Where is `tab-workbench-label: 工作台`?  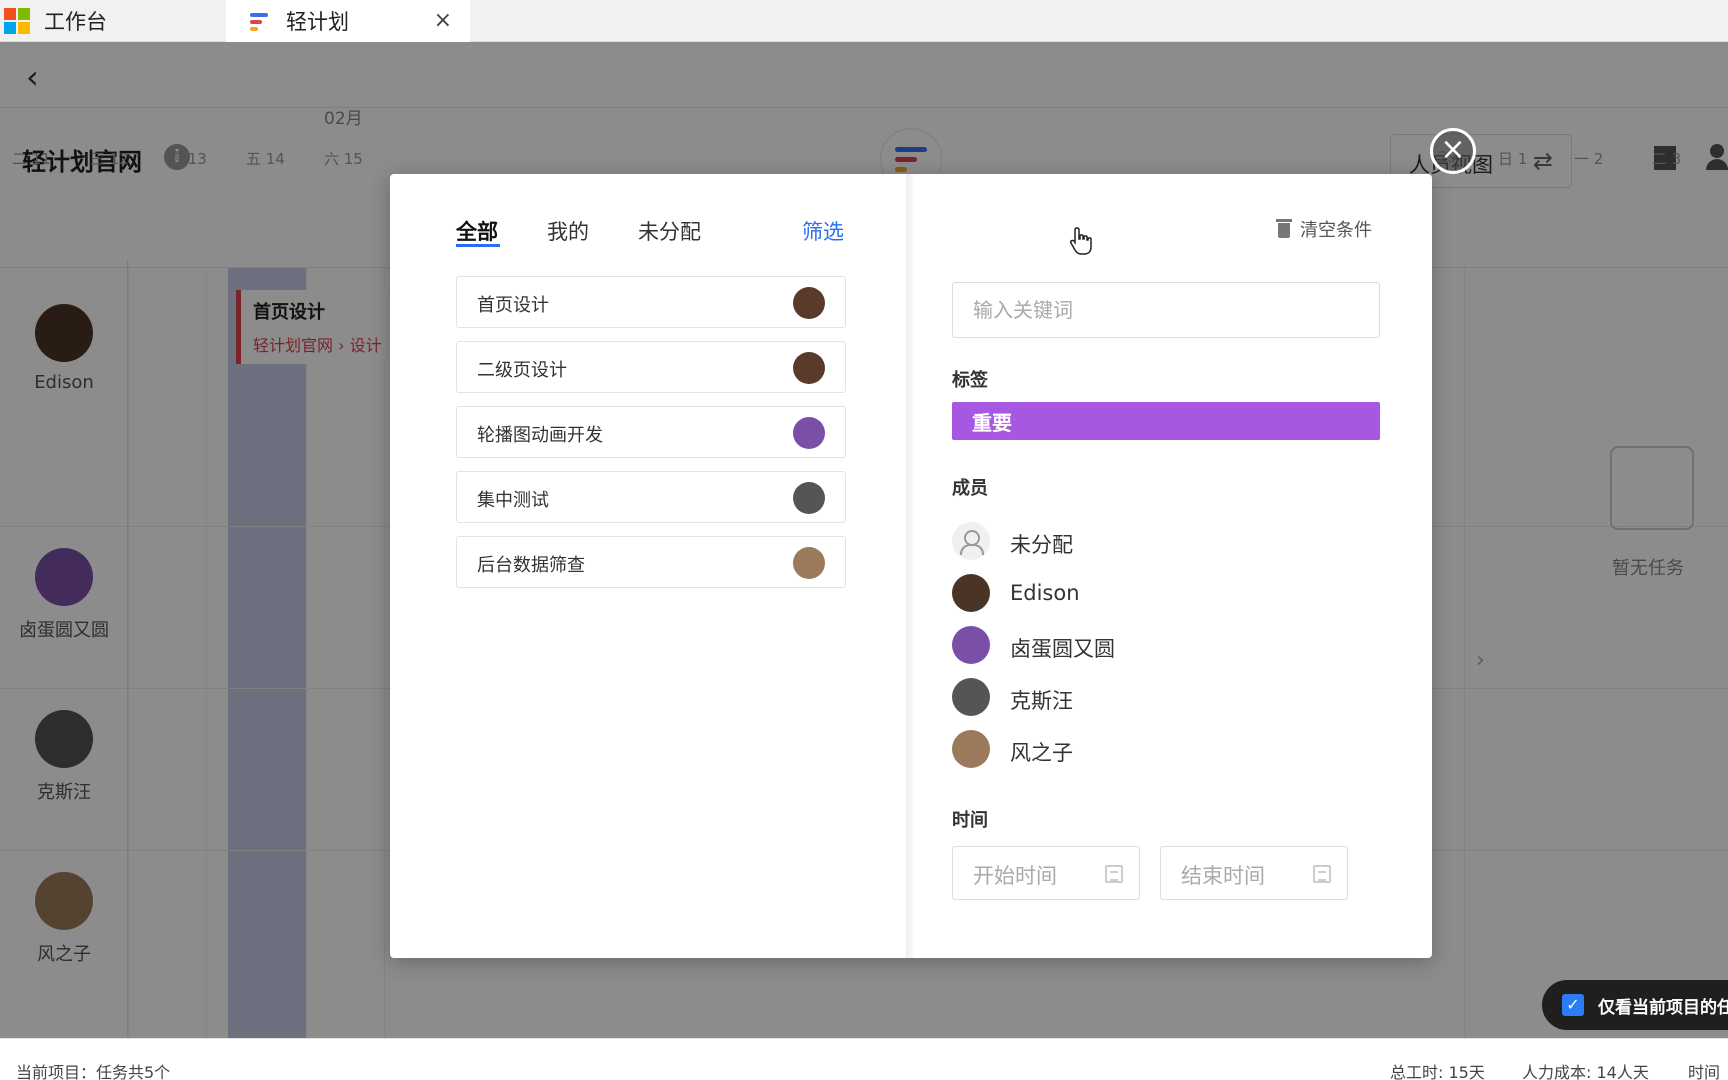
tab-workbench-label: 工作台 is located at coordinates (75, 22).